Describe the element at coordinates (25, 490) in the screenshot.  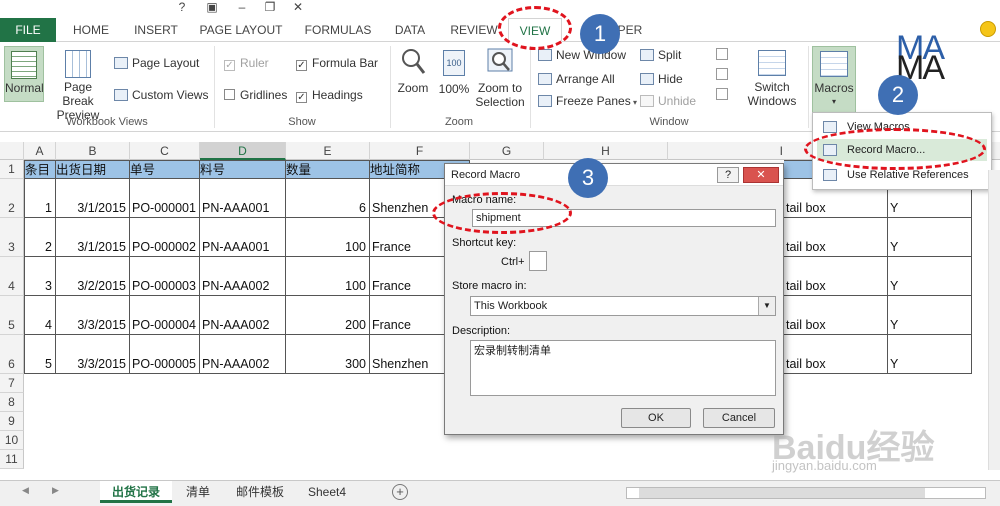
I see `scroll-left-icon: ◀` at that location.